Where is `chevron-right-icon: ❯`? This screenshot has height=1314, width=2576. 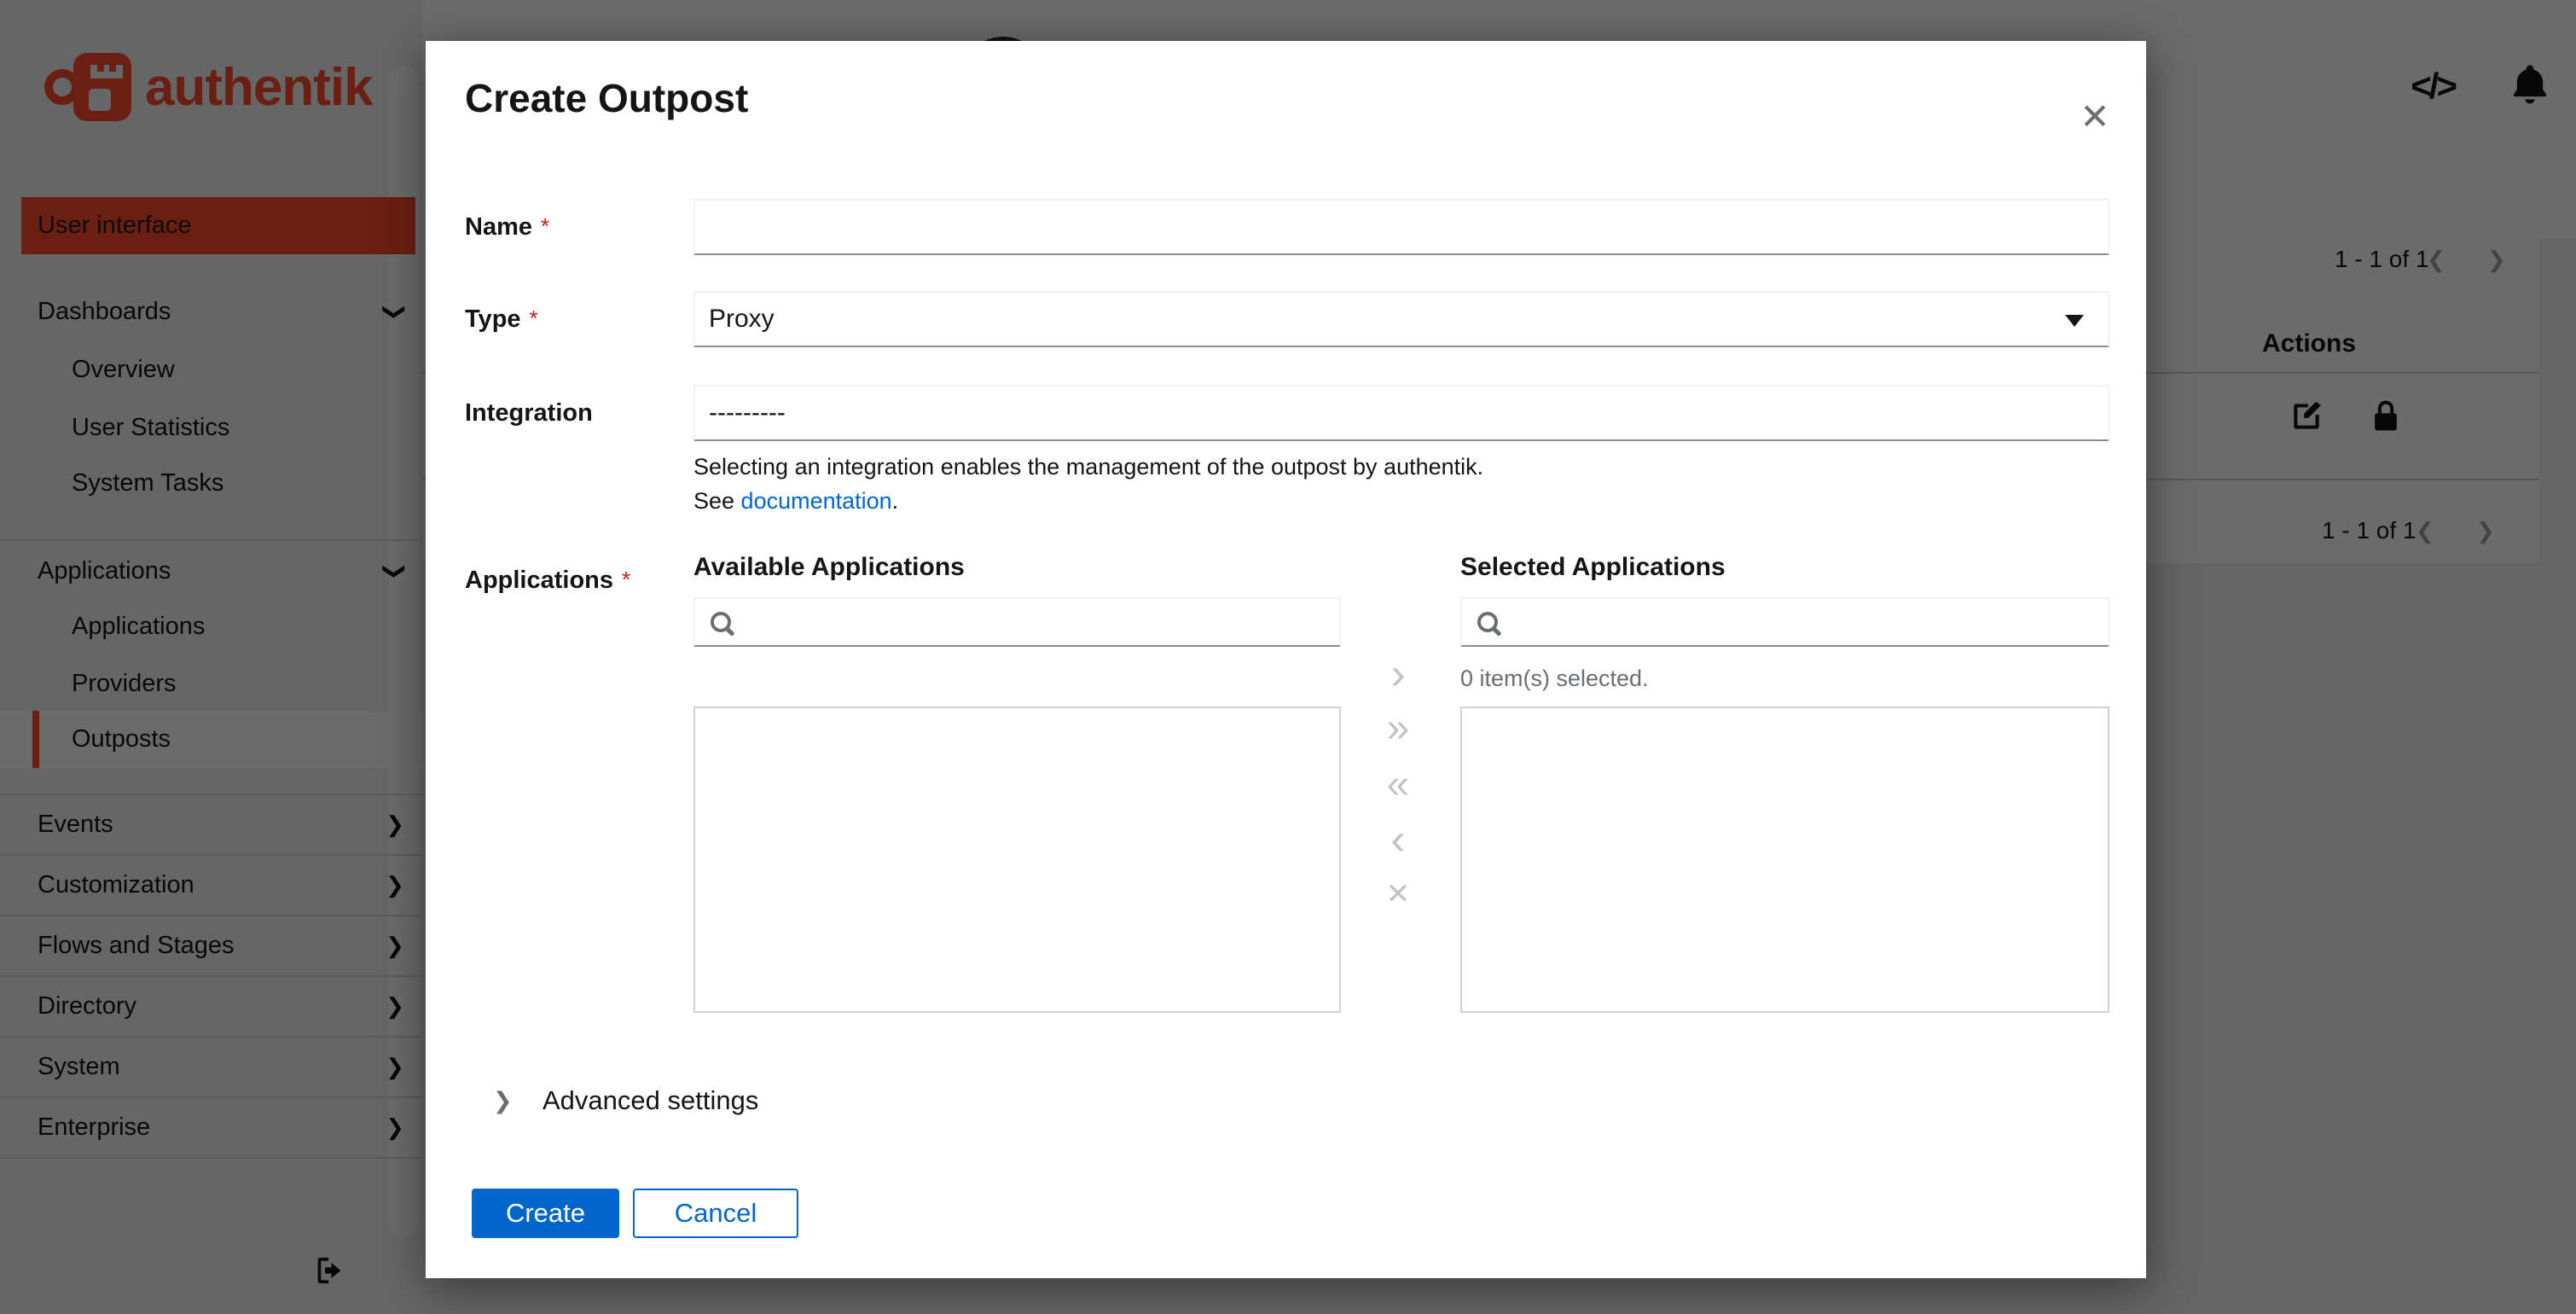 chevron-right-icon: ❯ is located at coordinates (503, 1100).